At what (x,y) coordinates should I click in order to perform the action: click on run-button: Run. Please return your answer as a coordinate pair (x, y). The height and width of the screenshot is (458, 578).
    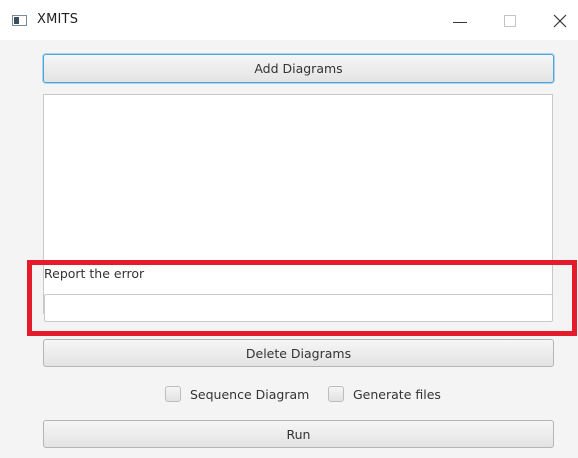
    Looking at the image, I should click on (298, 434).